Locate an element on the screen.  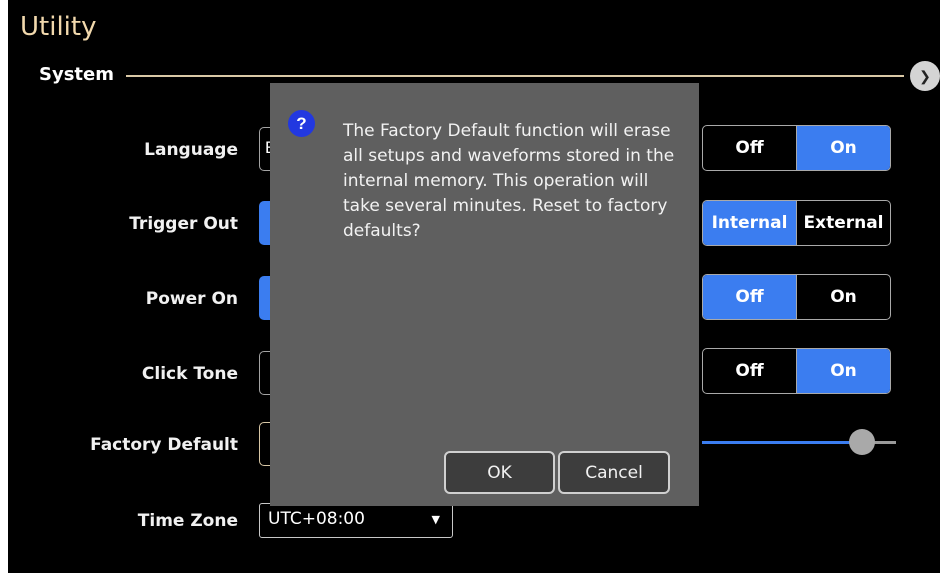
ok-button: OK is located at coordinates (499, 472).